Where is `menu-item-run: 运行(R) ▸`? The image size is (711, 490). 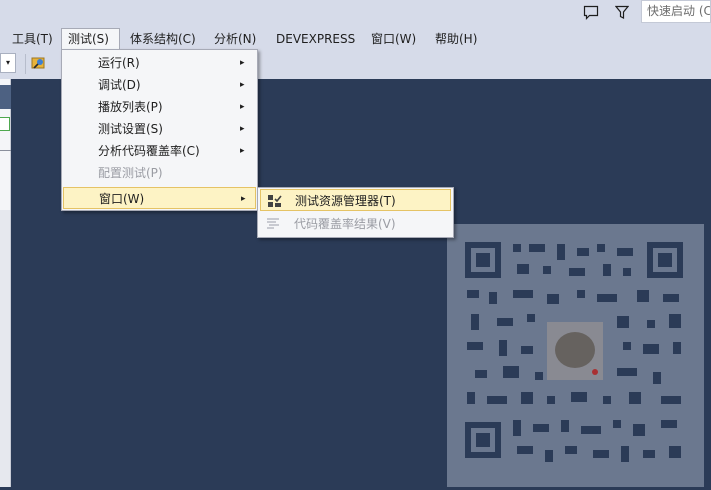
menu-item-run: 运行(R) ▸ is located at coordinates (159, 63).